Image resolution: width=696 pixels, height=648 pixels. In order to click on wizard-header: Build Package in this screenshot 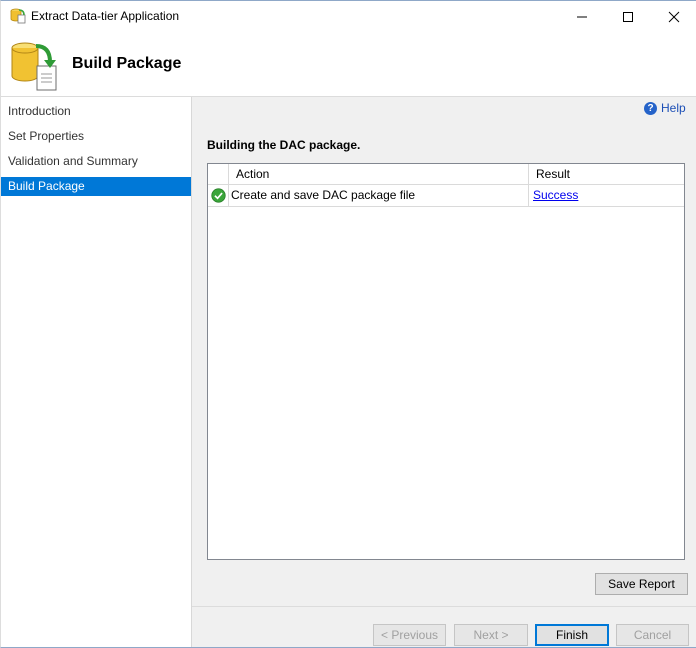, I will do `click(348, 64)`.